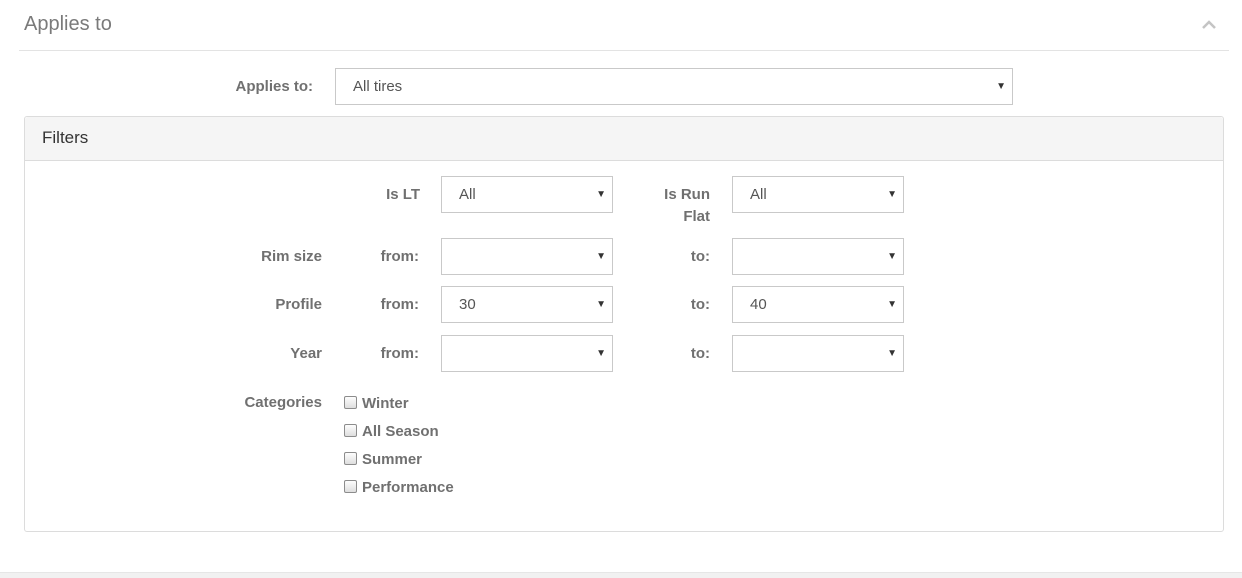  I want to click on is-lt-label: Is LT, so click(403, 194).